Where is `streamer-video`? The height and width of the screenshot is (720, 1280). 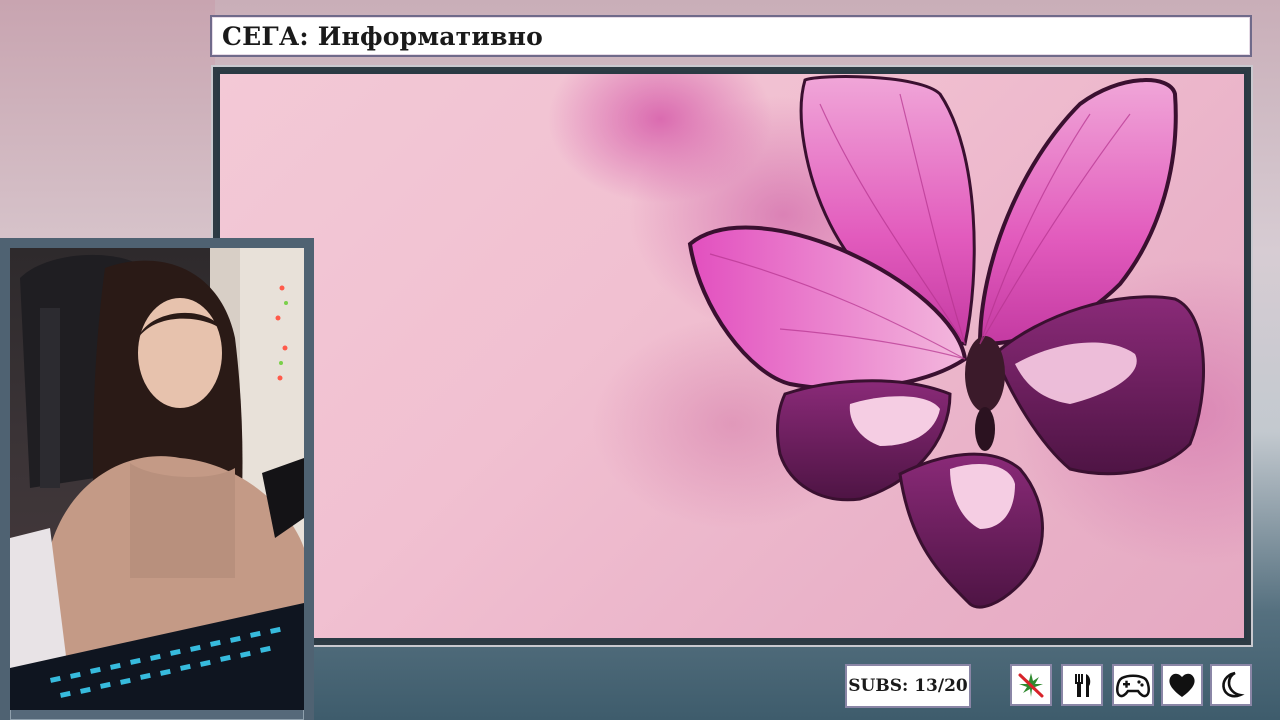 streamer-video is located at coordinates (157, 479).